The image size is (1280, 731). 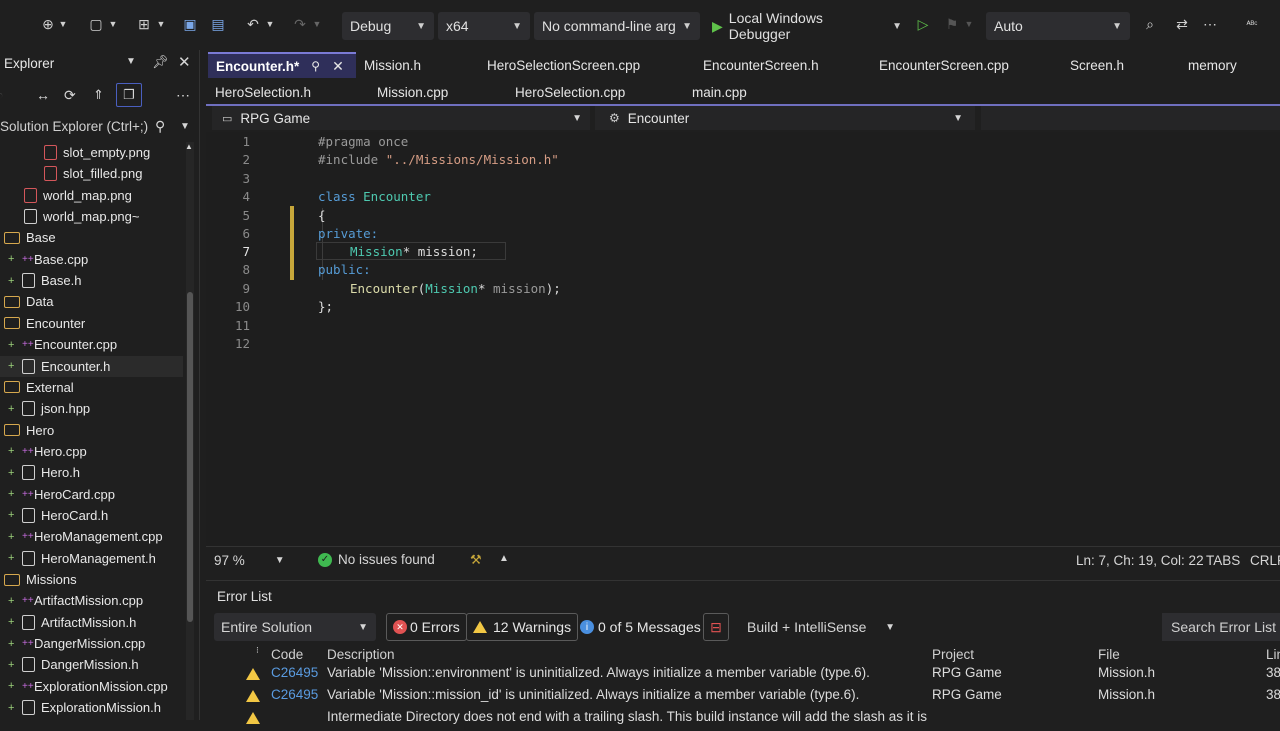 What do you see at coordinates (98, 95) in the screenshot?
I see `collapse-all-icon: ⇑` at bounding box center [98, 95].